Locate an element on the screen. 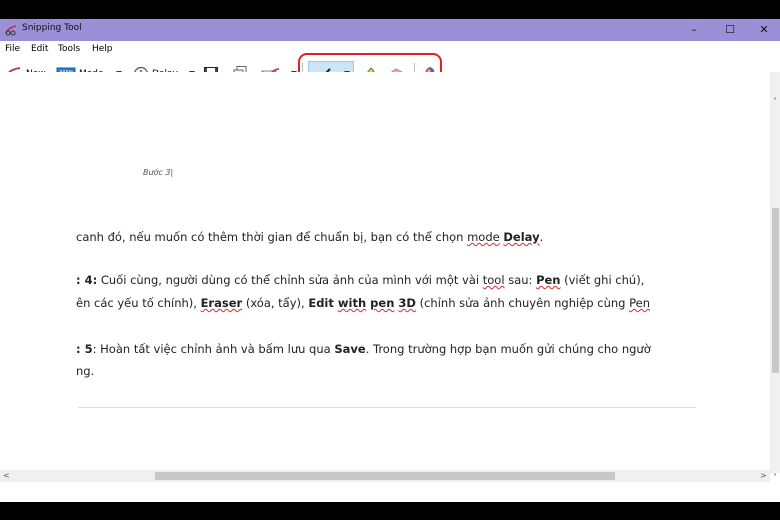 The image size is (780, 520). screen-top-bar is located at coordinates (390, 9).